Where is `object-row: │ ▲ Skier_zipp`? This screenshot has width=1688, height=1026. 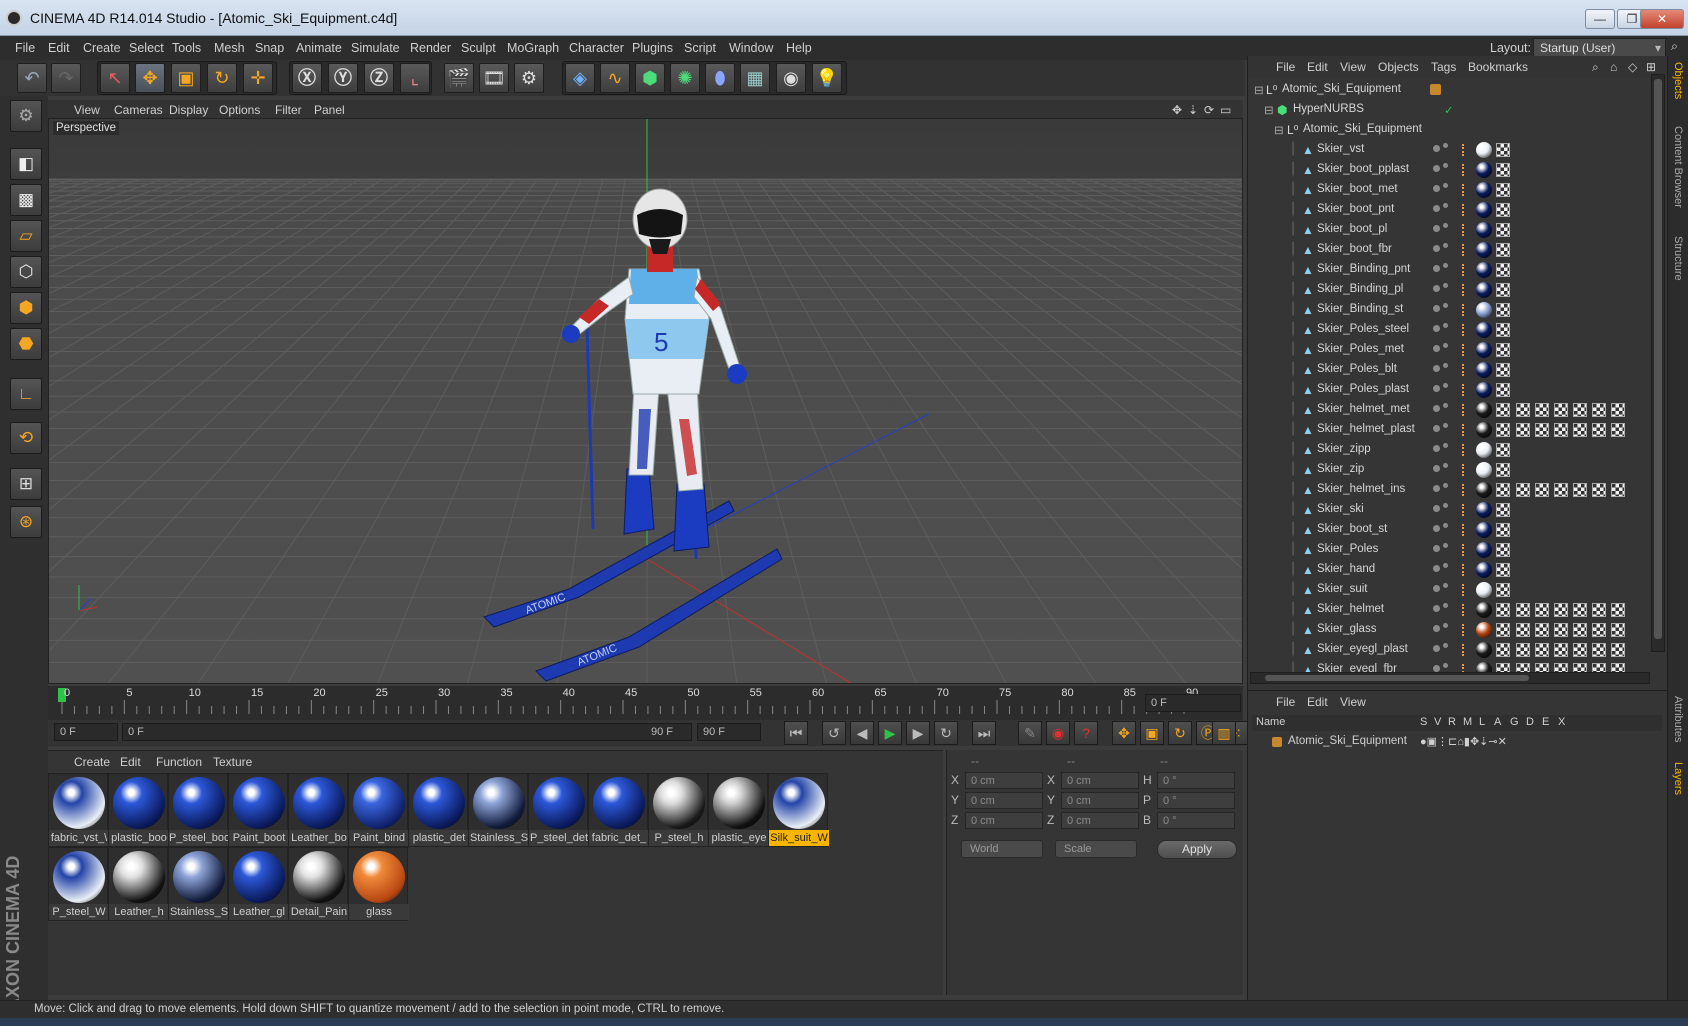
object-row: │ ▲ Skier_zipp is located at coordinates (1449, 450).